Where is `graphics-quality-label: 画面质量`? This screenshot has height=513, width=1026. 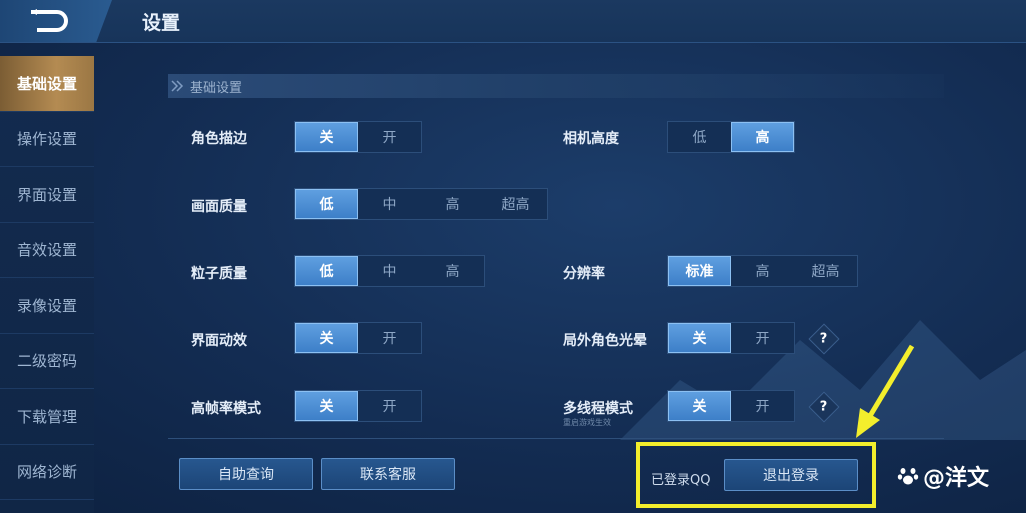 graphics-quality-label: 画面质量 is located at coordinates (219, 207).